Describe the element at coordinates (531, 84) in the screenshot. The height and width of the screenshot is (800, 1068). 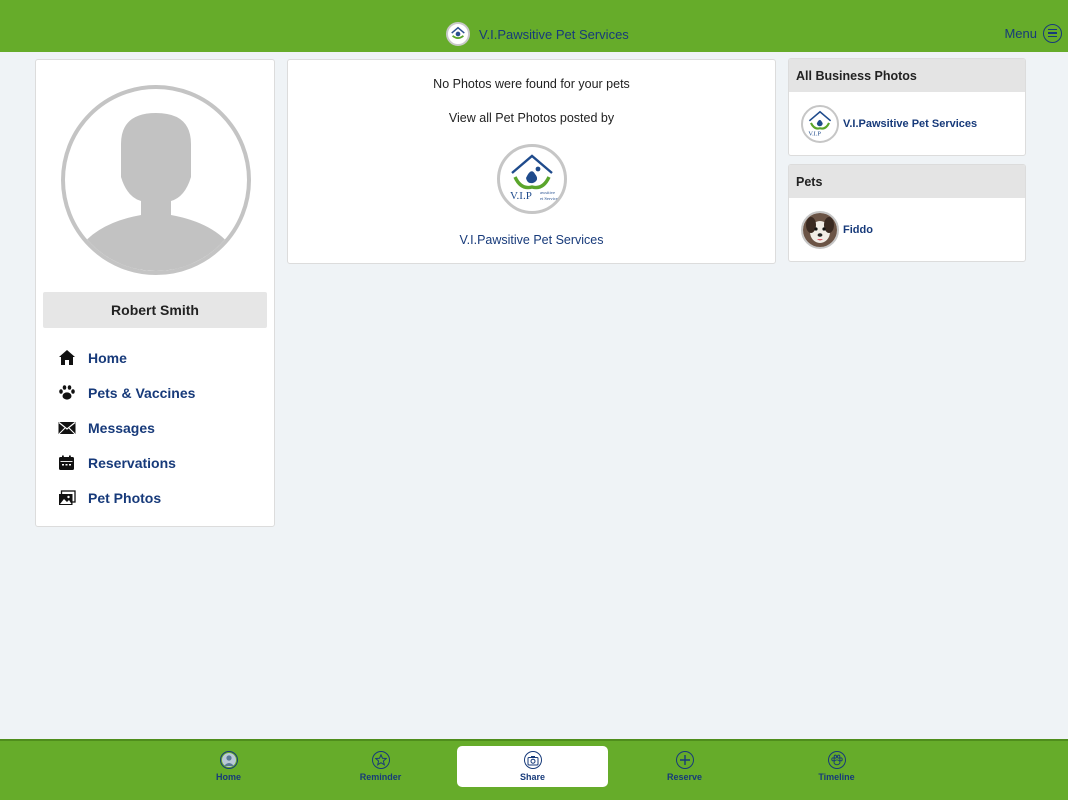
I see `empty-message: No Photos were found for your pets` at that location.